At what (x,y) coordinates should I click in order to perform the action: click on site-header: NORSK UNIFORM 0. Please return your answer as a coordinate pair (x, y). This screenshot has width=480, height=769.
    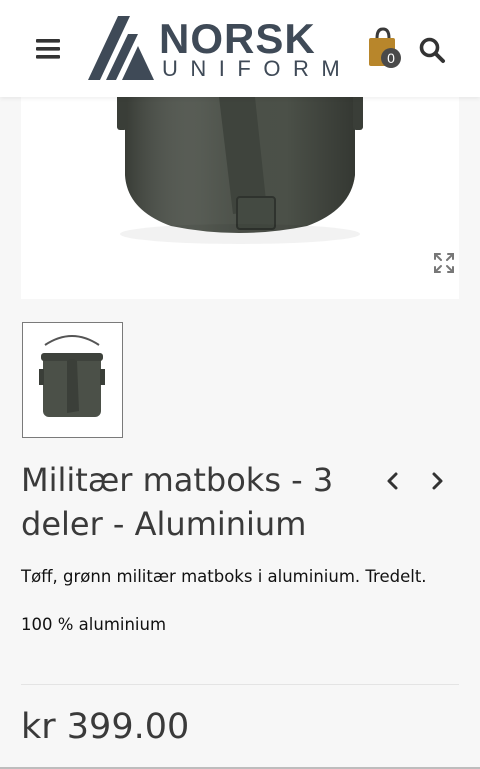
    Looking at the image, I should click on (240, 48).